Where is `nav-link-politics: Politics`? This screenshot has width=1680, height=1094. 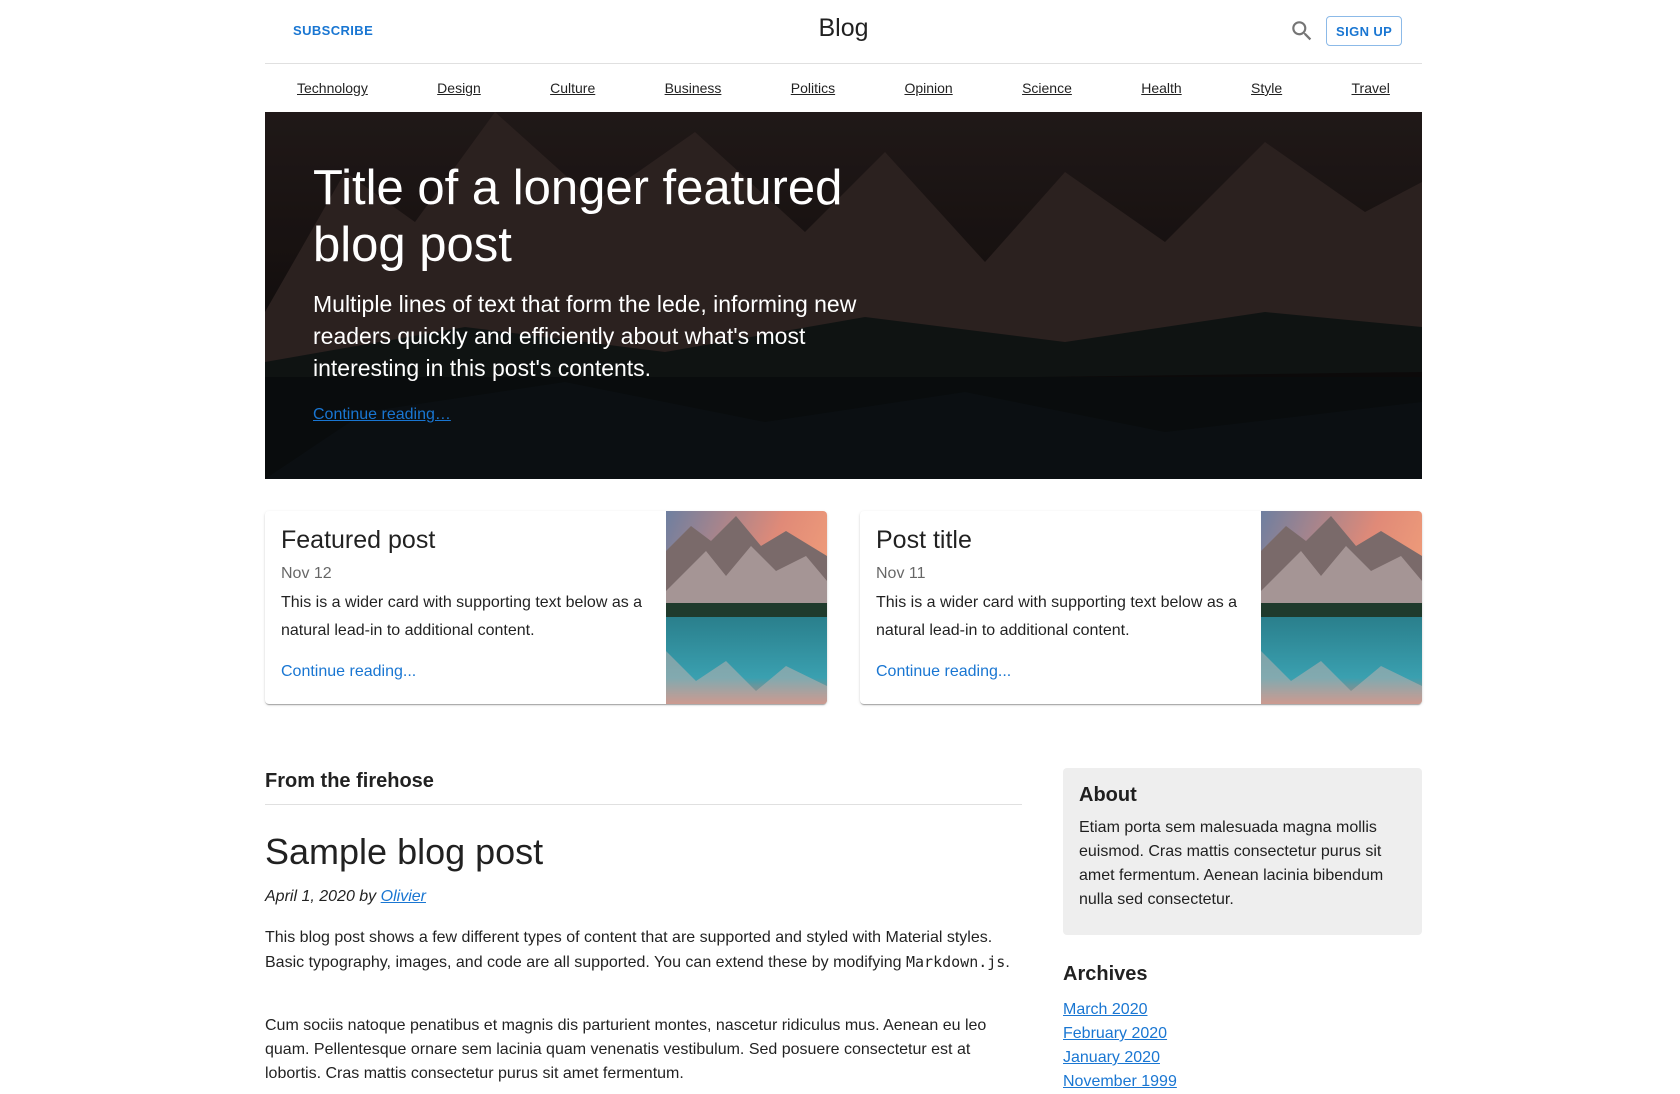 nav-link-politics: Politics is located at coordinates (813, 88).